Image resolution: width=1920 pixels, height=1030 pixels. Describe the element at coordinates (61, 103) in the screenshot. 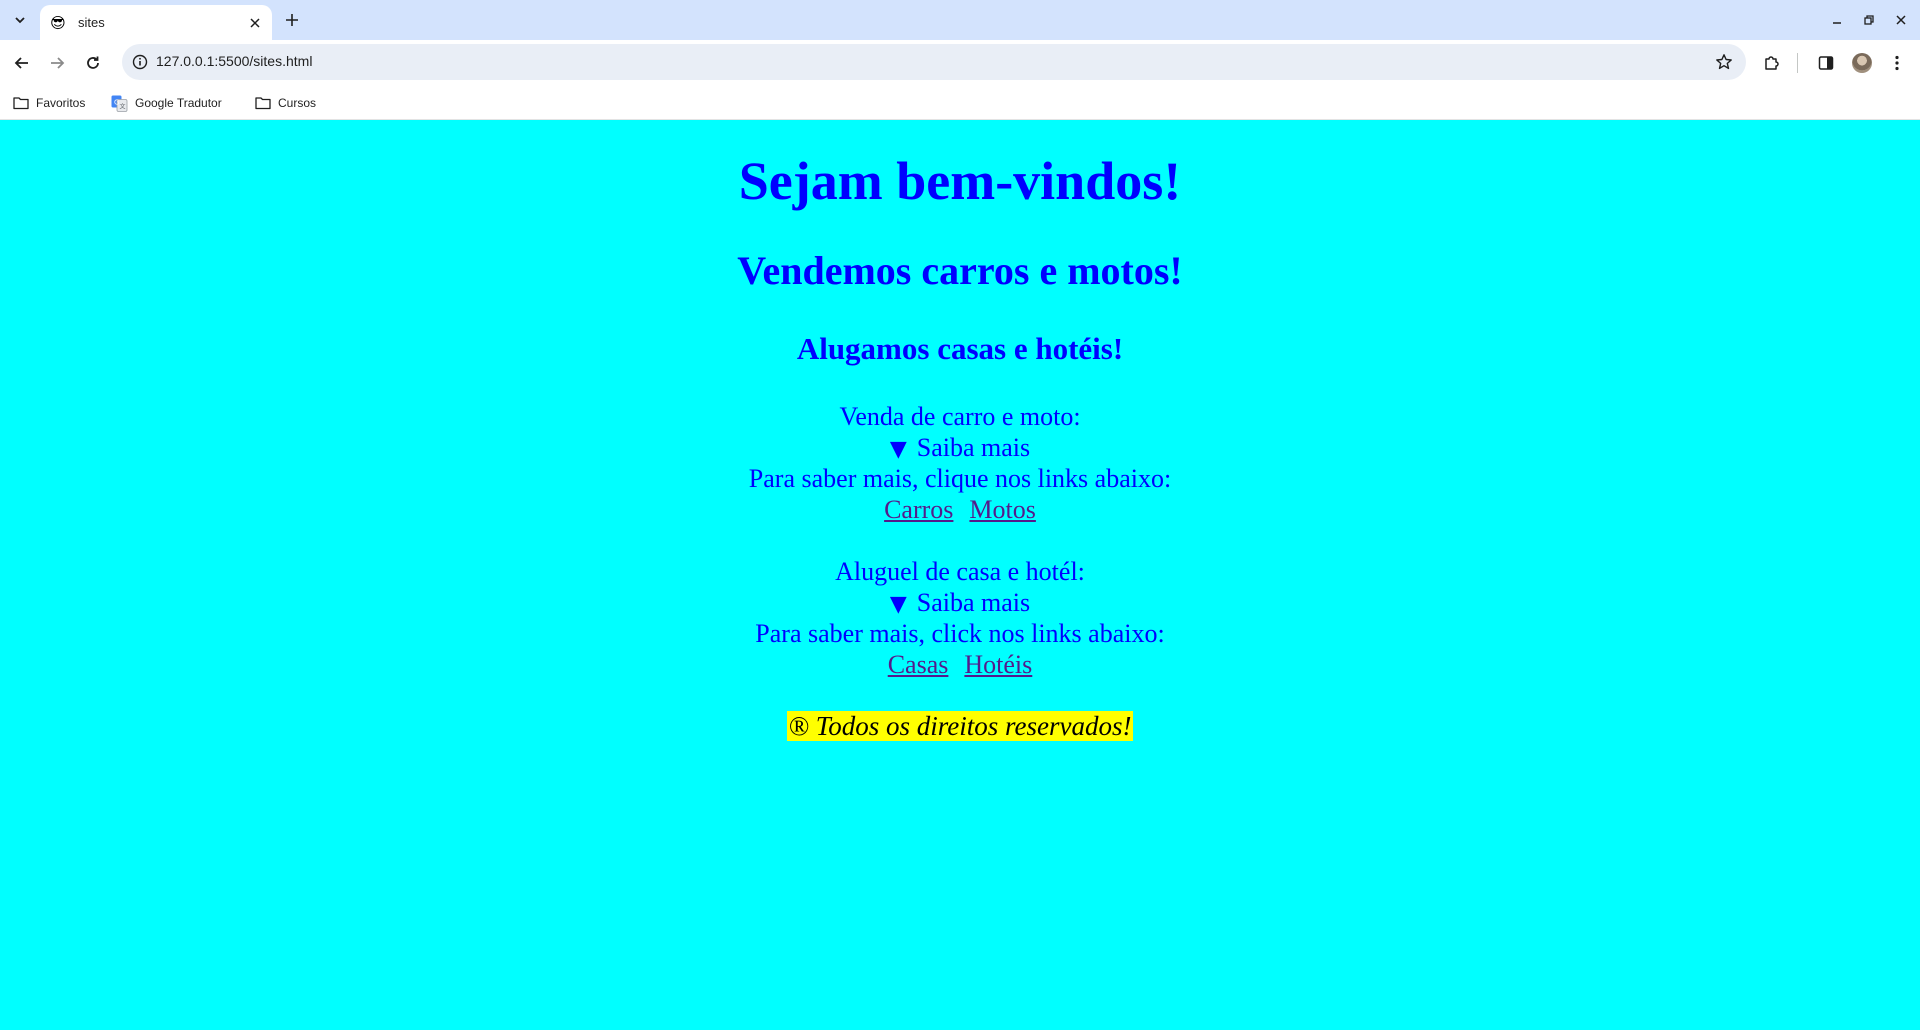

I see `bookmark-label: Favoritos` at that location.